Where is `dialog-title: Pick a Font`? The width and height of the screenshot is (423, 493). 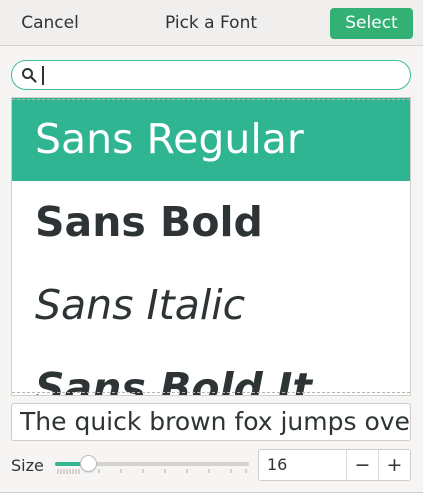
dialog-title: Pick a Font is located at coordinates (211, 23).